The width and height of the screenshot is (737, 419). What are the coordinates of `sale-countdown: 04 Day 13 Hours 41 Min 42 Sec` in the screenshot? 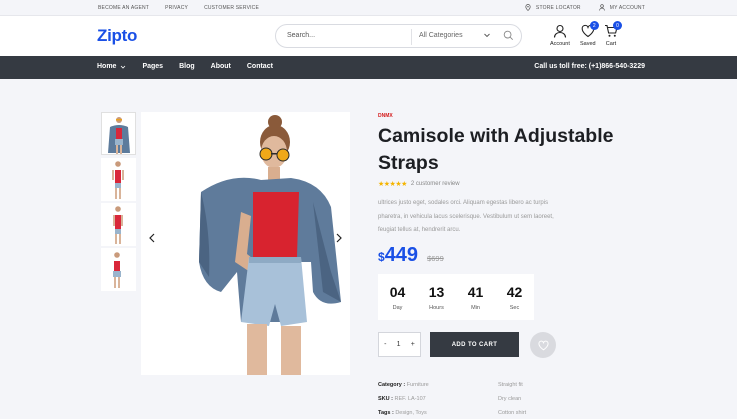 It's located at (456, 297).